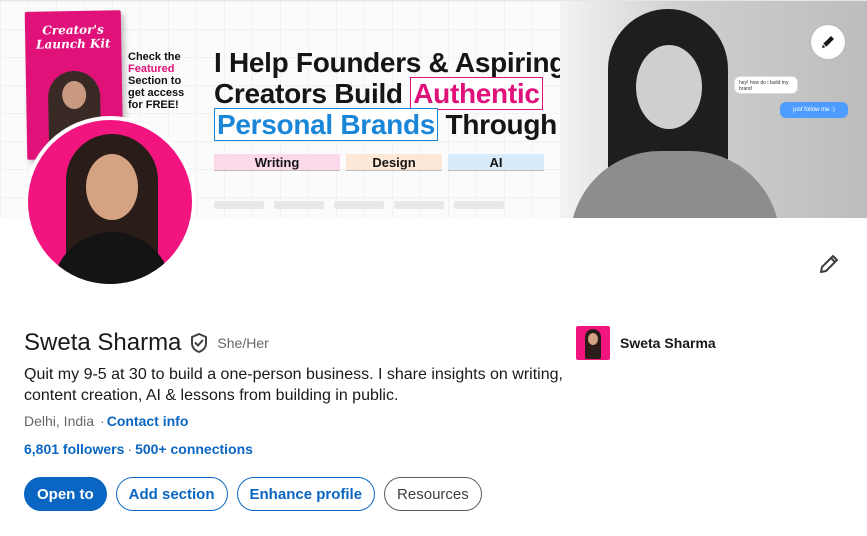 The image size is (867, 536). What do you see at coordinates (151, 69) in the screenshot?
I see `check-accent: Featured` at bounding box center [151, 69].